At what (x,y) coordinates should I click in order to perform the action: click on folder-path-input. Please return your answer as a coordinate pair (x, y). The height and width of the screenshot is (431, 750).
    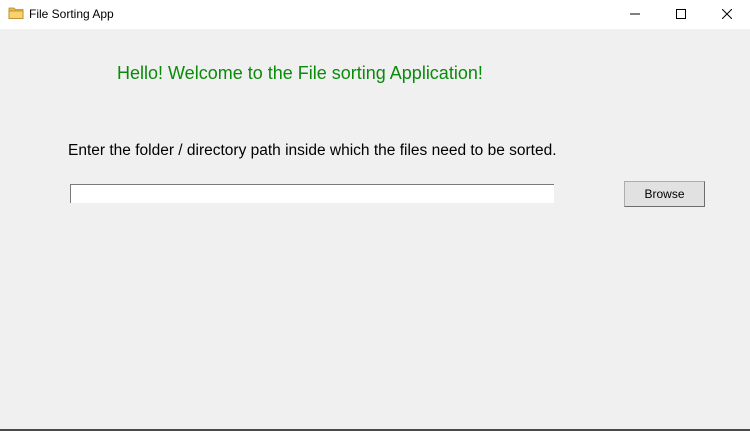
    Looking at the image, I should click on (312, 193).